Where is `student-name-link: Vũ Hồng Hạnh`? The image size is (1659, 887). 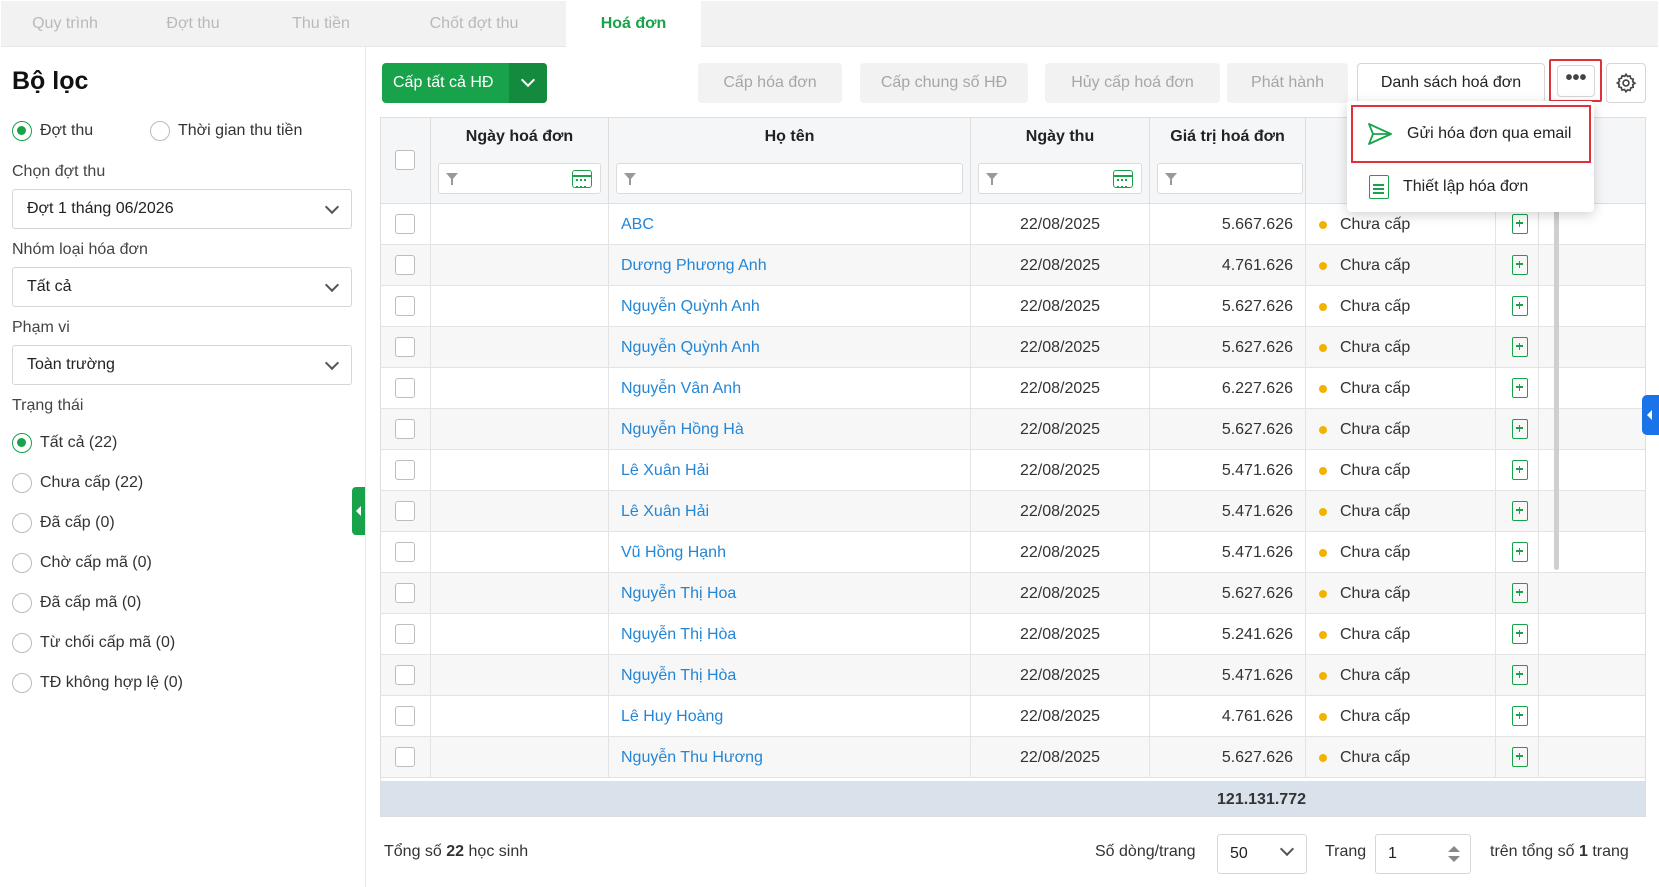 student-name-link: Vũ Hồng Hạnh is located at coordinates (790, 552).